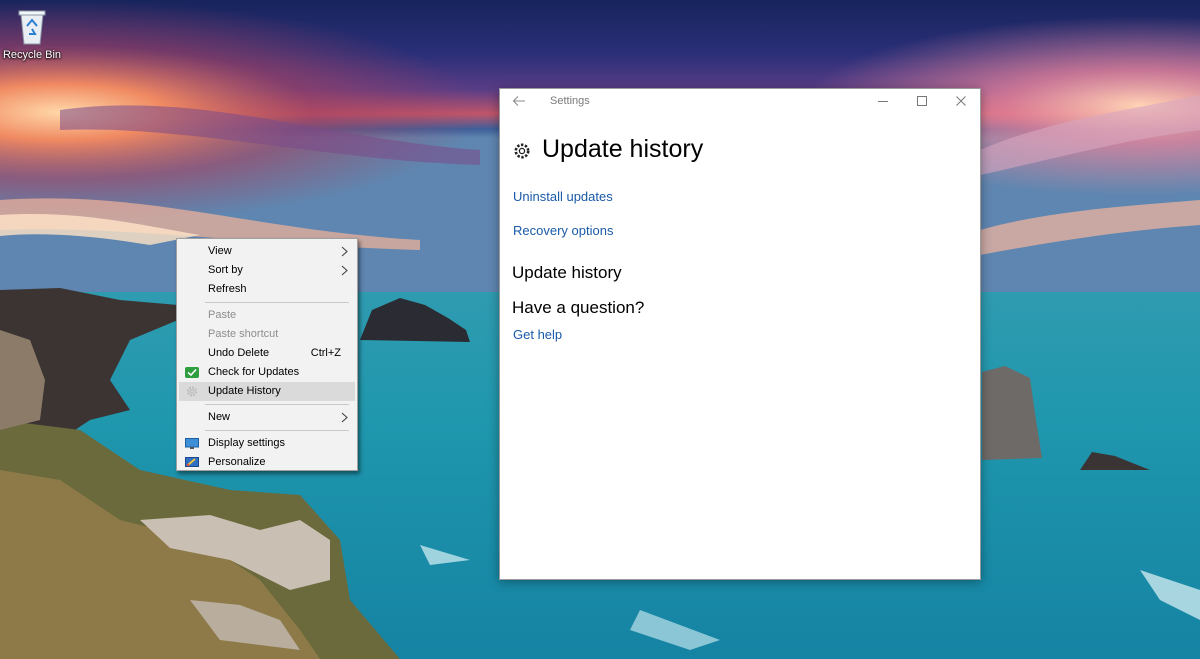 The width and height of the screenshot is (1200, 659). I want to click on maximize-icon, so click(922, 101).